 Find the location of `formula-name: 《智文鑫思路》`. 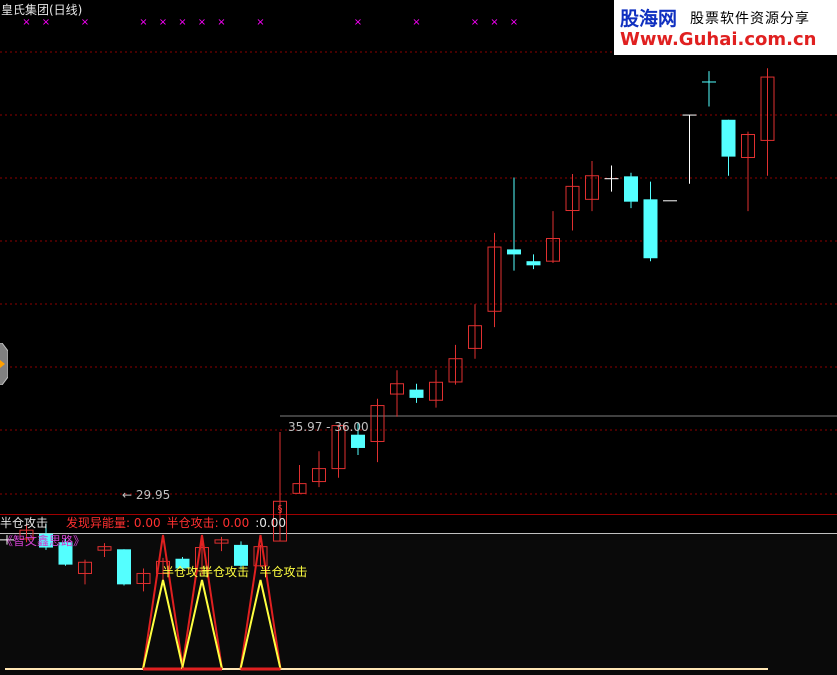

formula-name: 《智文鑫思路》 is located at coordinates (43, 541).